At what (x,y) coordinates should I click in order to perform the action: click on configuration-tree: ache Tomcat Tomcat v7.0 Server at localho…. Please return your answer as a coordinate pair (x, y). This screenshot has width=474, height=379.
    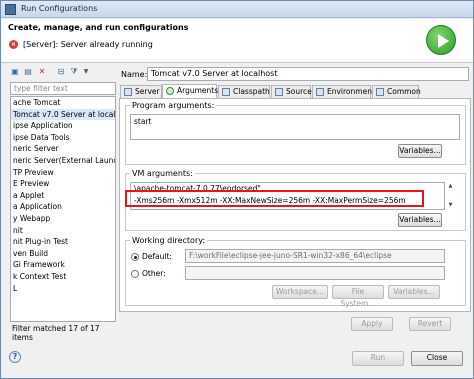
    Looking at the image, I should click on (63, 209).